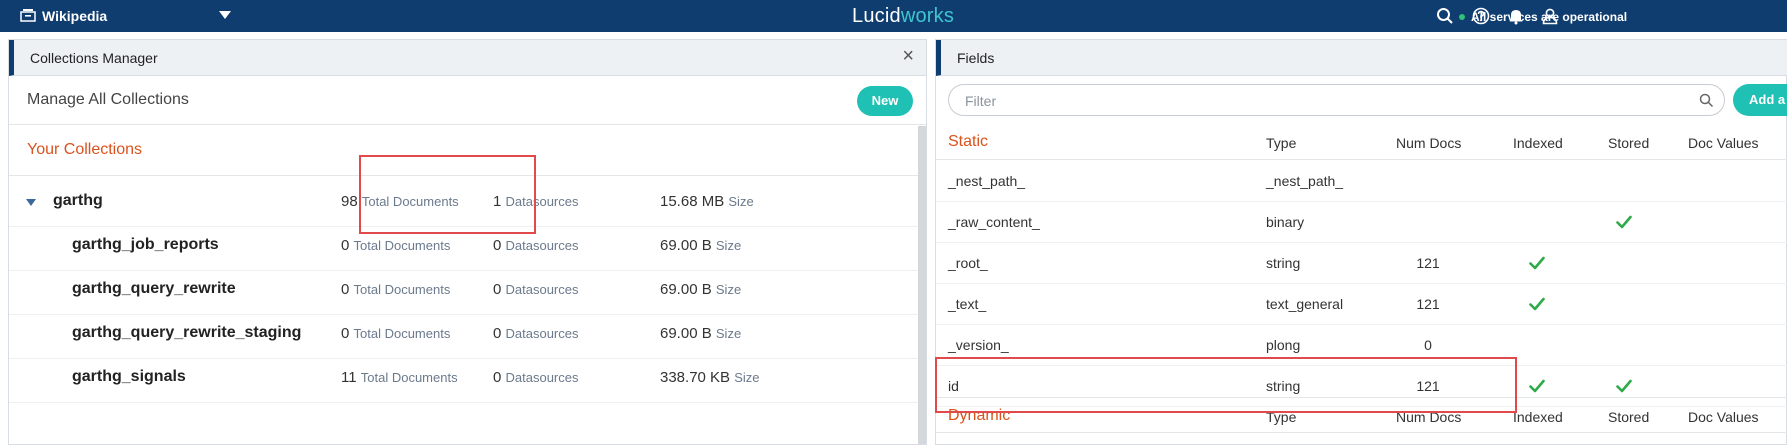 The height and width of the screenshot is (445, 1787). Describe the element at coordinates (467, 58) in the screenshot. I see `panel-header: Collections Manager ×` at that location.